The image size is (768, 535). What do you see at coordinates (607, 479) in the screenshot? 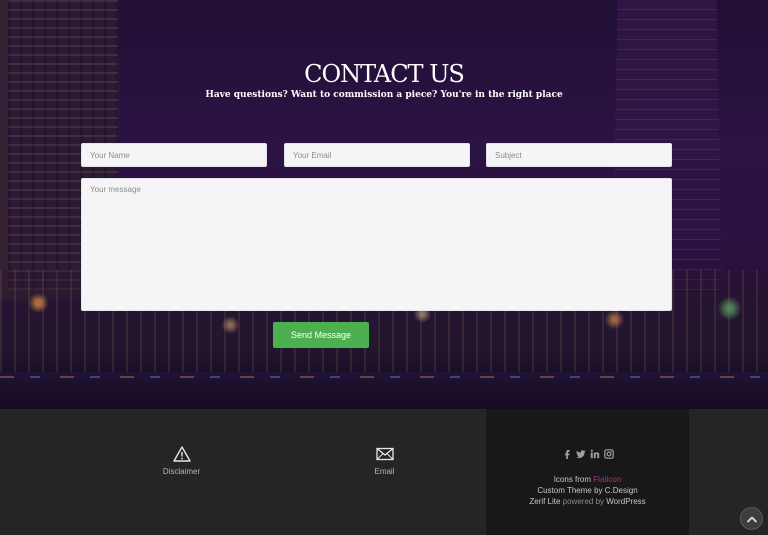
I see `flaticon-link: Flaticon` at bounding box center [607, 479].